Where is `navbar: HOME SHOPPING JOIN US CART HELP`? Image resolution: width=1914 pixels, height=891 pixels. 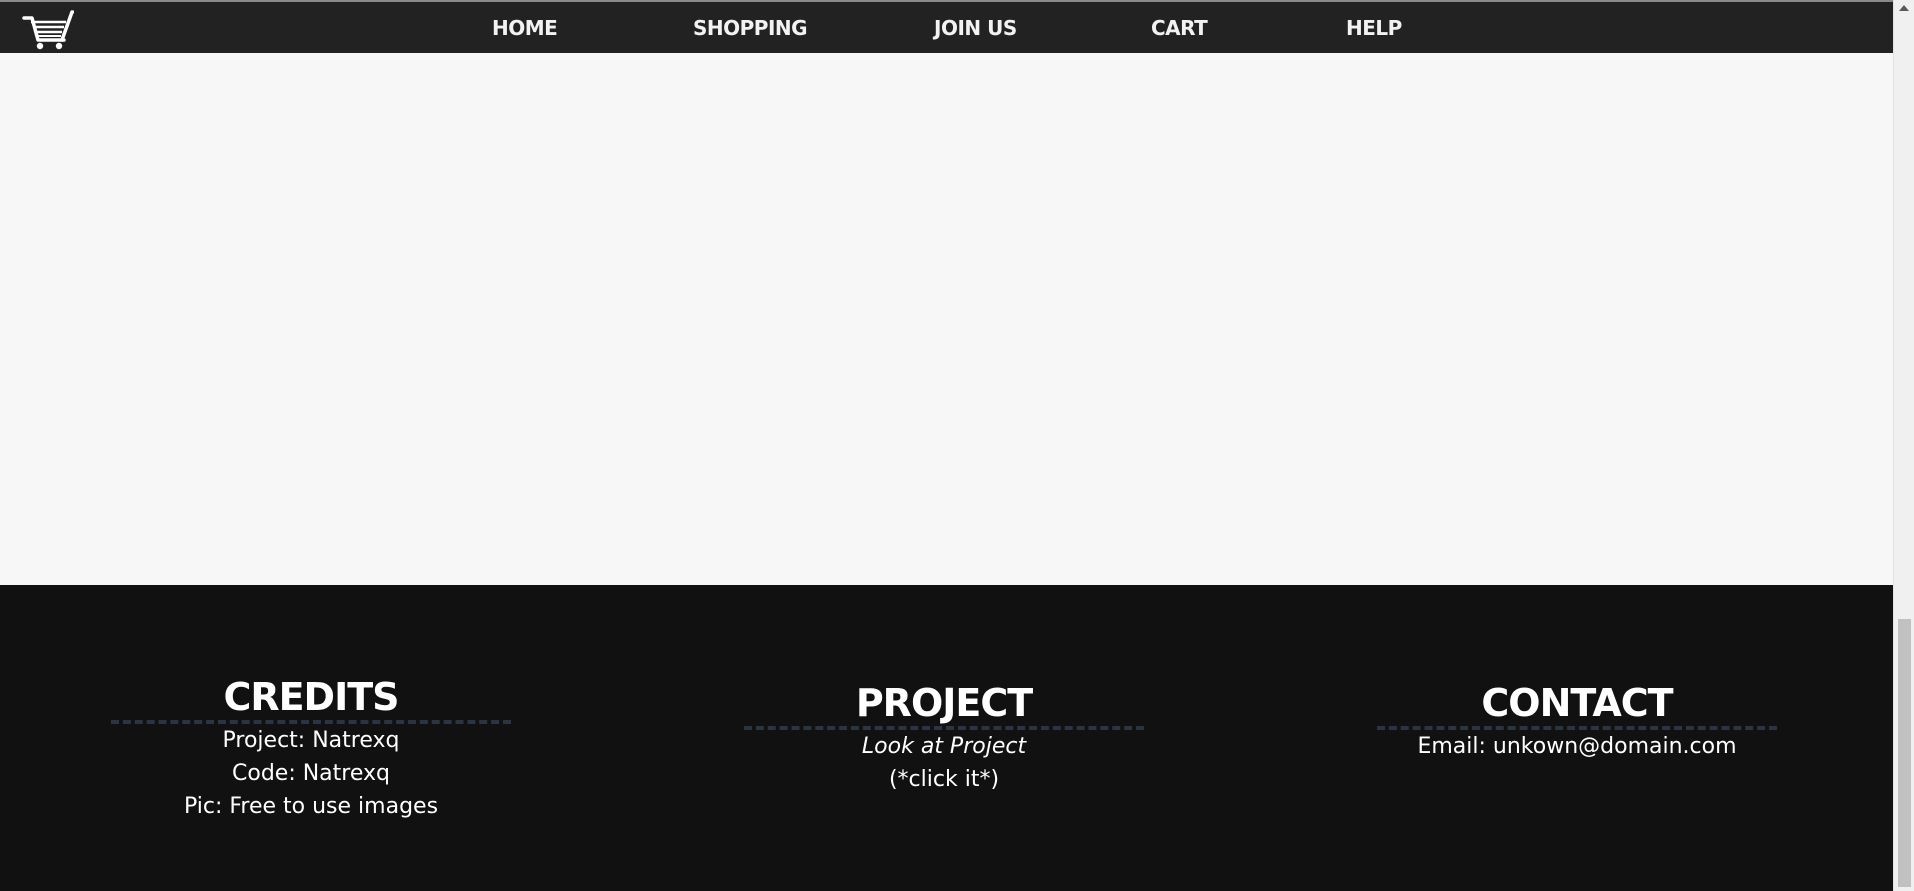 navbar: HOME SHOPPING JOIN US CART HELP is located at coordinates (946, 27).